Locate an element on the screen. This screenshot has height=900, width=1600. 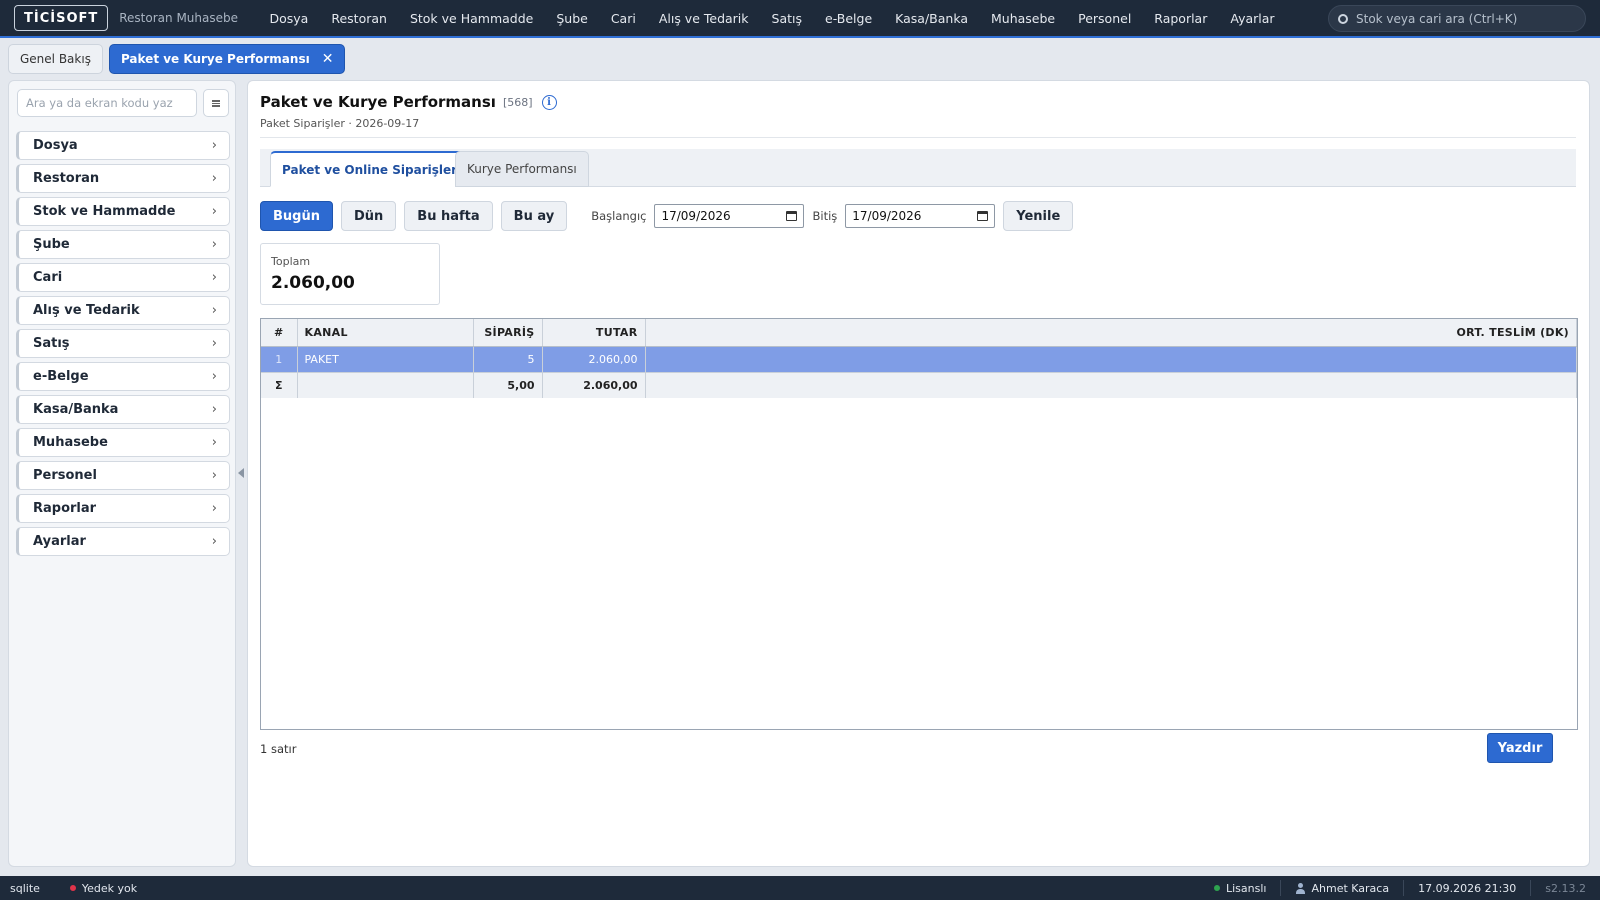
sidebar-item-label: Raporlar is located at coordinates (65, 508).